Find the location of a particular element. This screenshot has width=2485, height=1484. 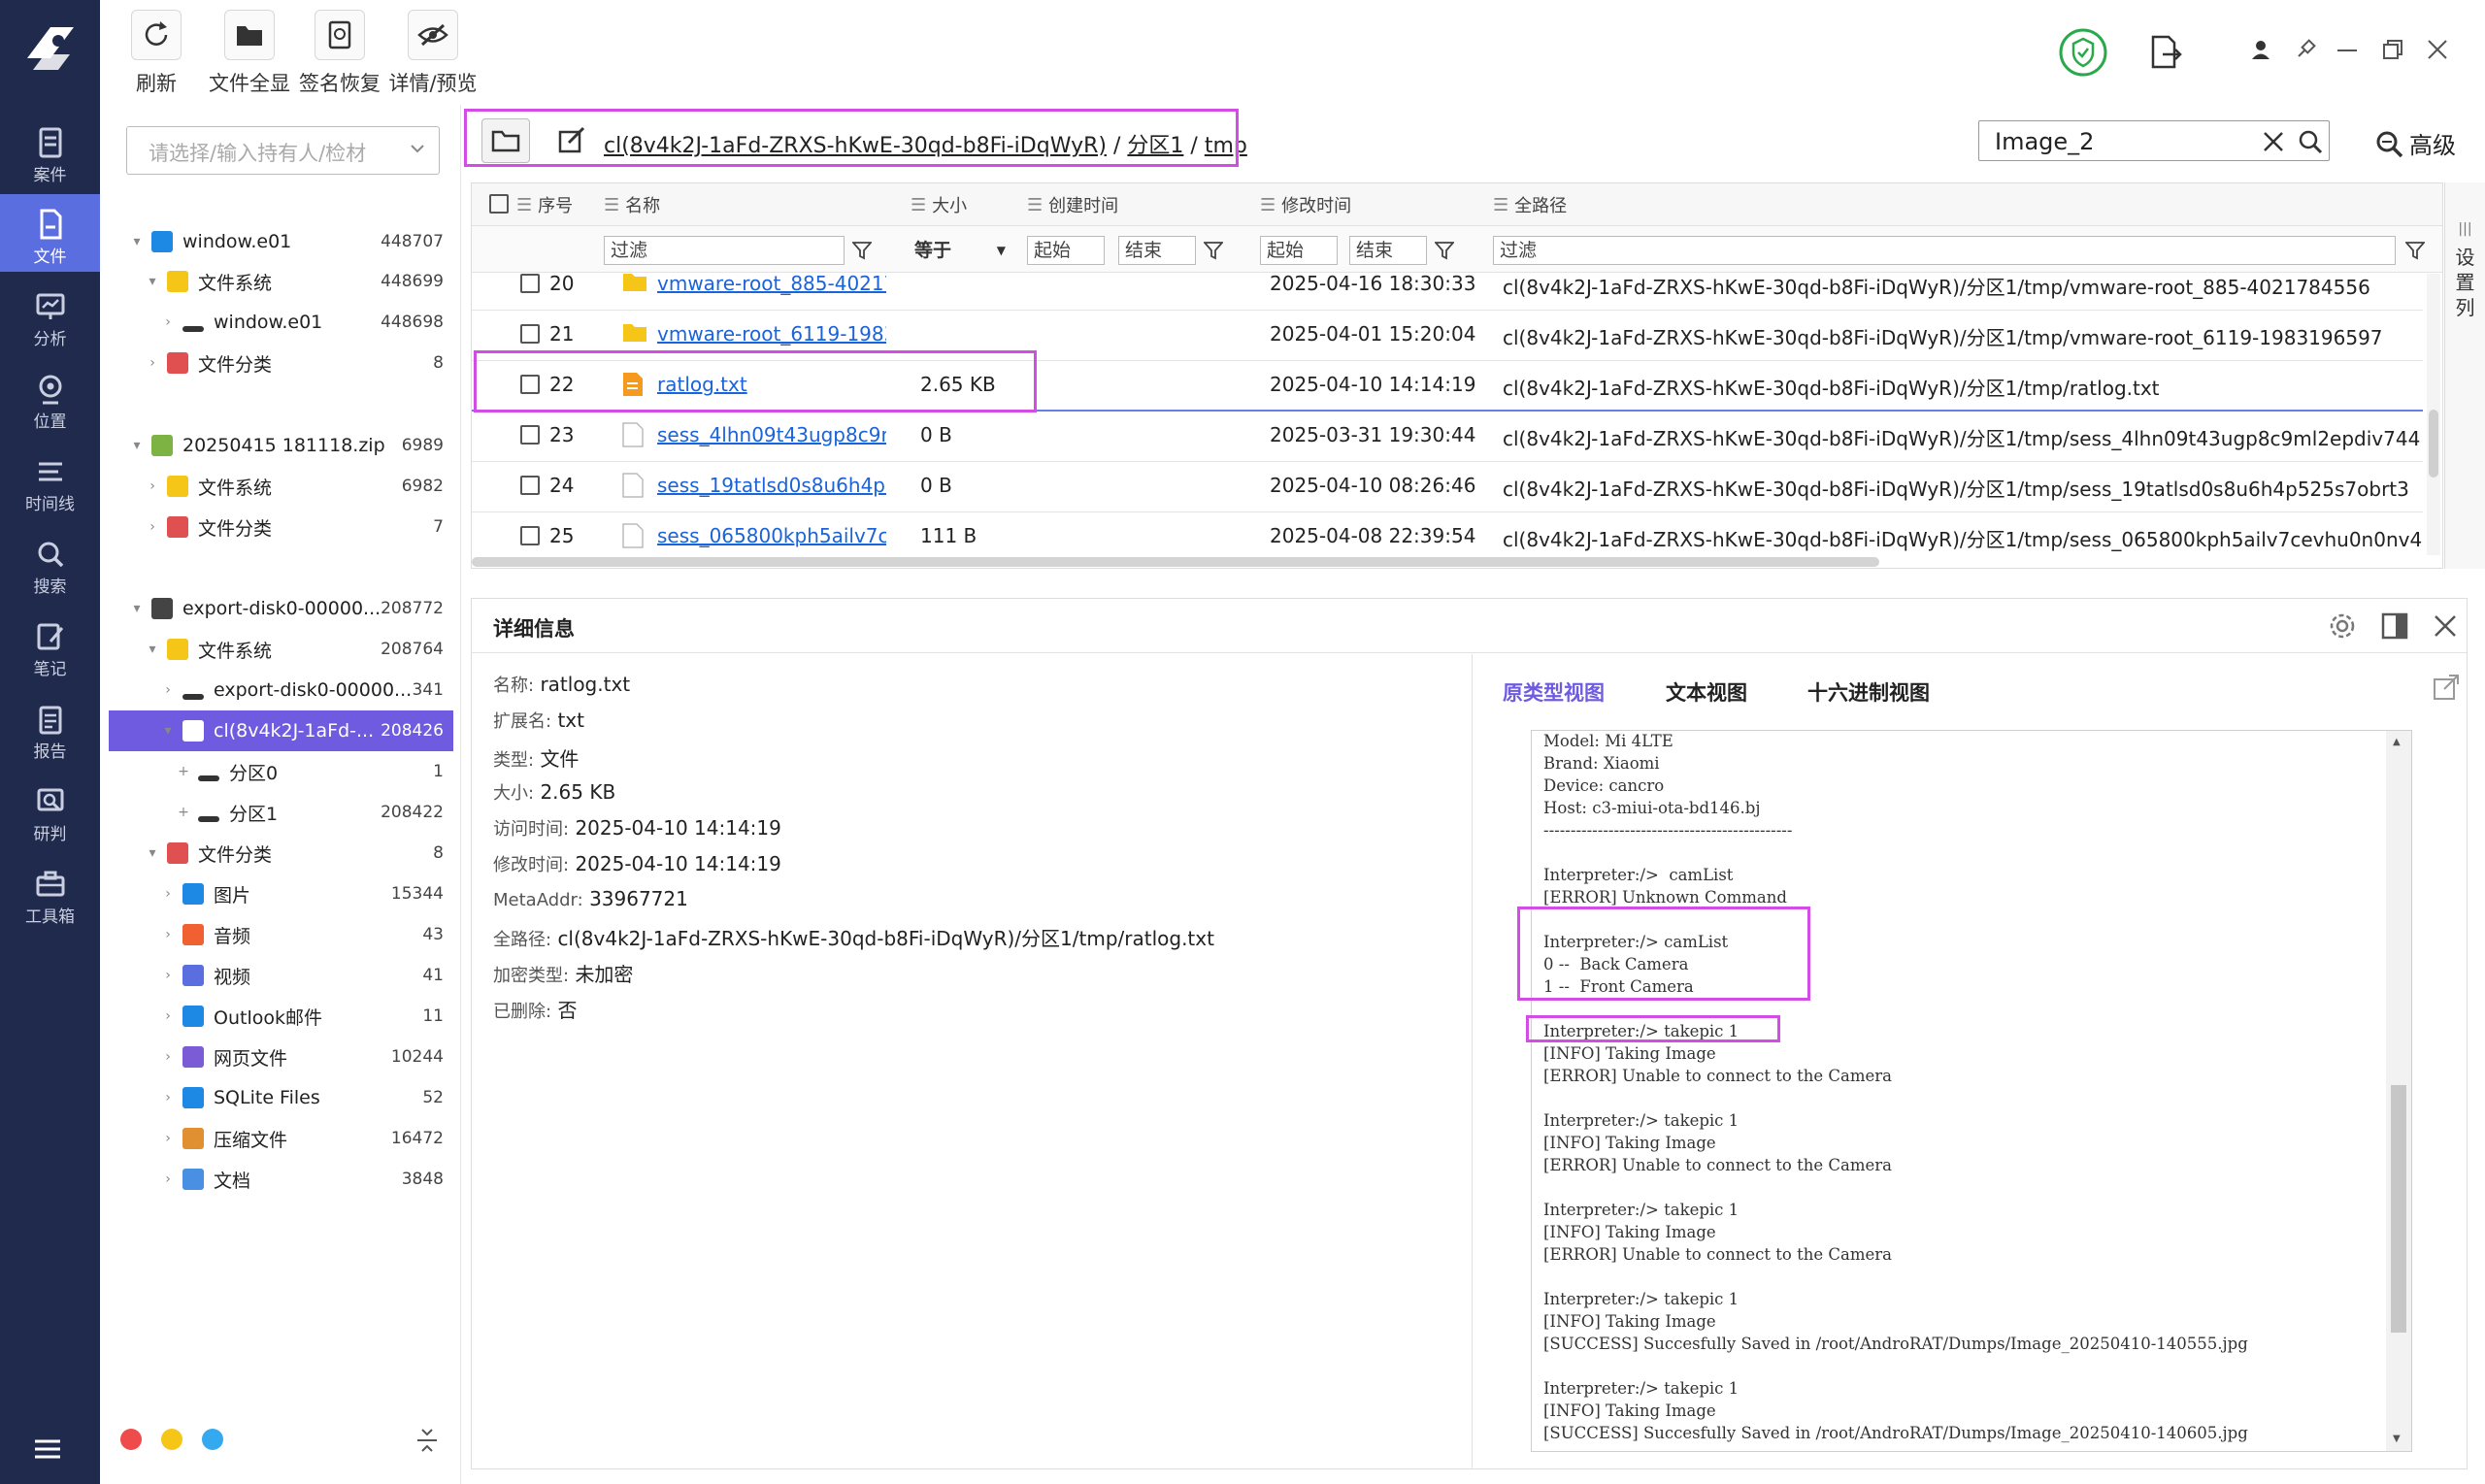

tree-item: › 文件分类 8 is located at coordinates (281, 363).